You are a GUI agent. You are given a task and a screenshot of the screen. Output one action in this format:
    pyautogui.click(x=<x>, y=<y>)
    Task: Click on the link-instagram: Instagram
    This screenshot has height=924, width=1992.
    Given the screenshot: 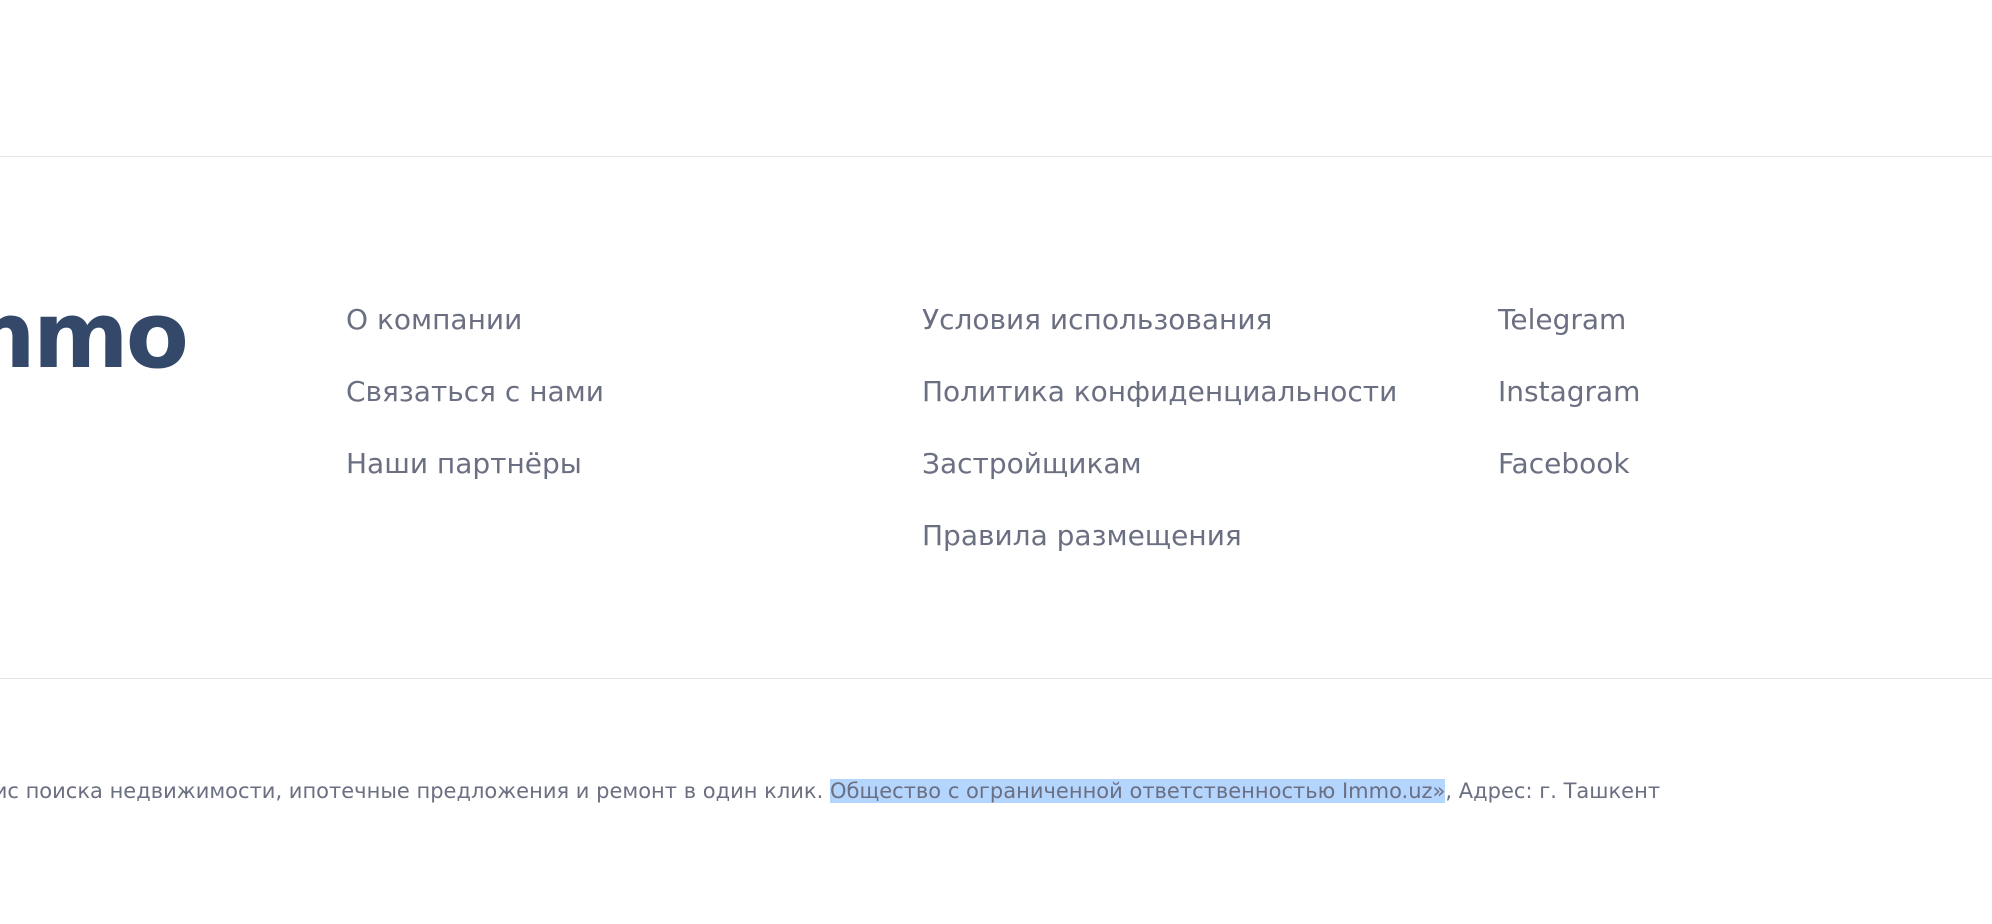 What is the action you would take?
    pyautogui.click(x=1569, y=392)
    